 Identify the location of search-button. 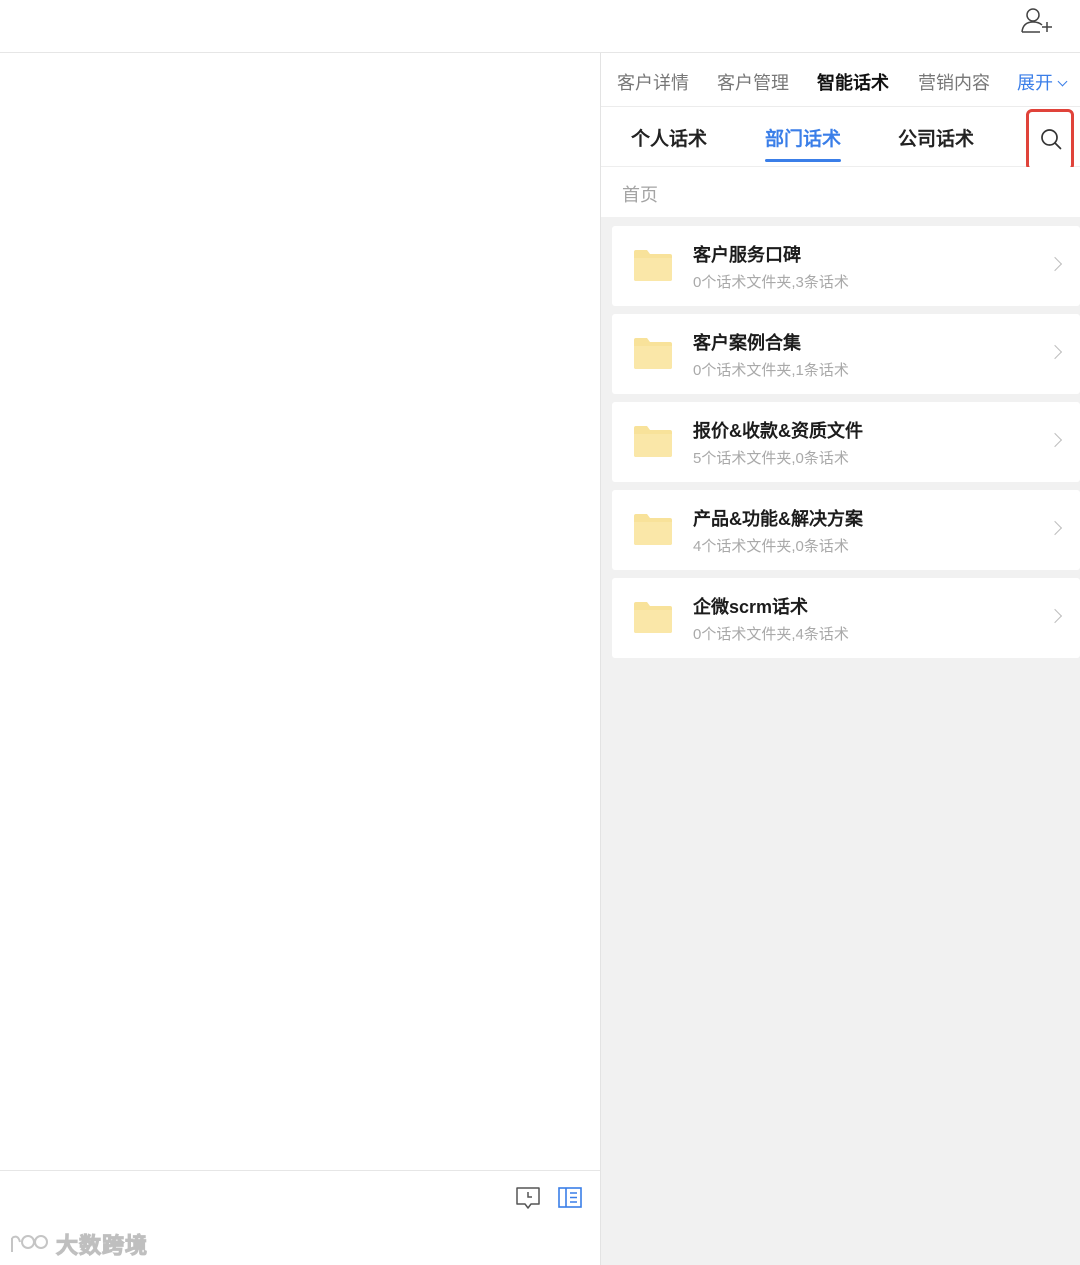
(1050, 140).